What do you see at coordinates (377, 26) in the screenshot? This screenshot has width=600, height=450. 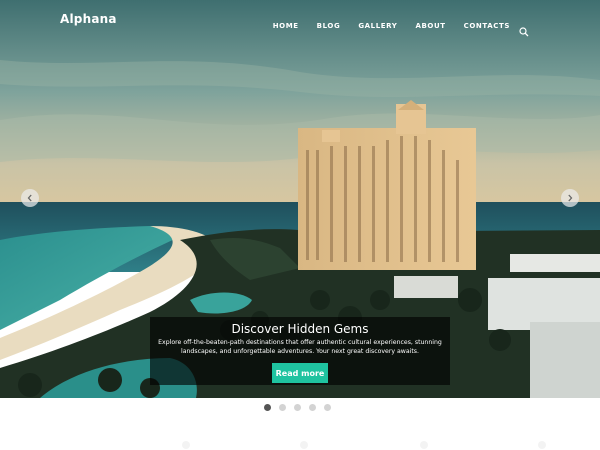 I see `nav-gallery: GALLERY` at bounding box center [377, 26].